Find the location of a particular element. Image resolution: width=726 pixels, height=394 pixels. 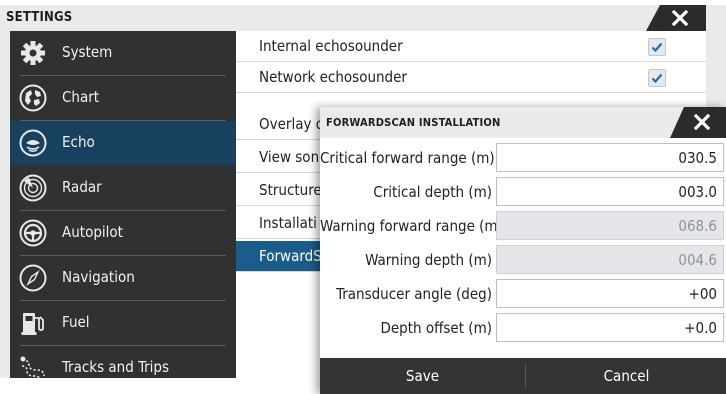

transducer-angle-input: +00 is located at coordinates (610, 293).